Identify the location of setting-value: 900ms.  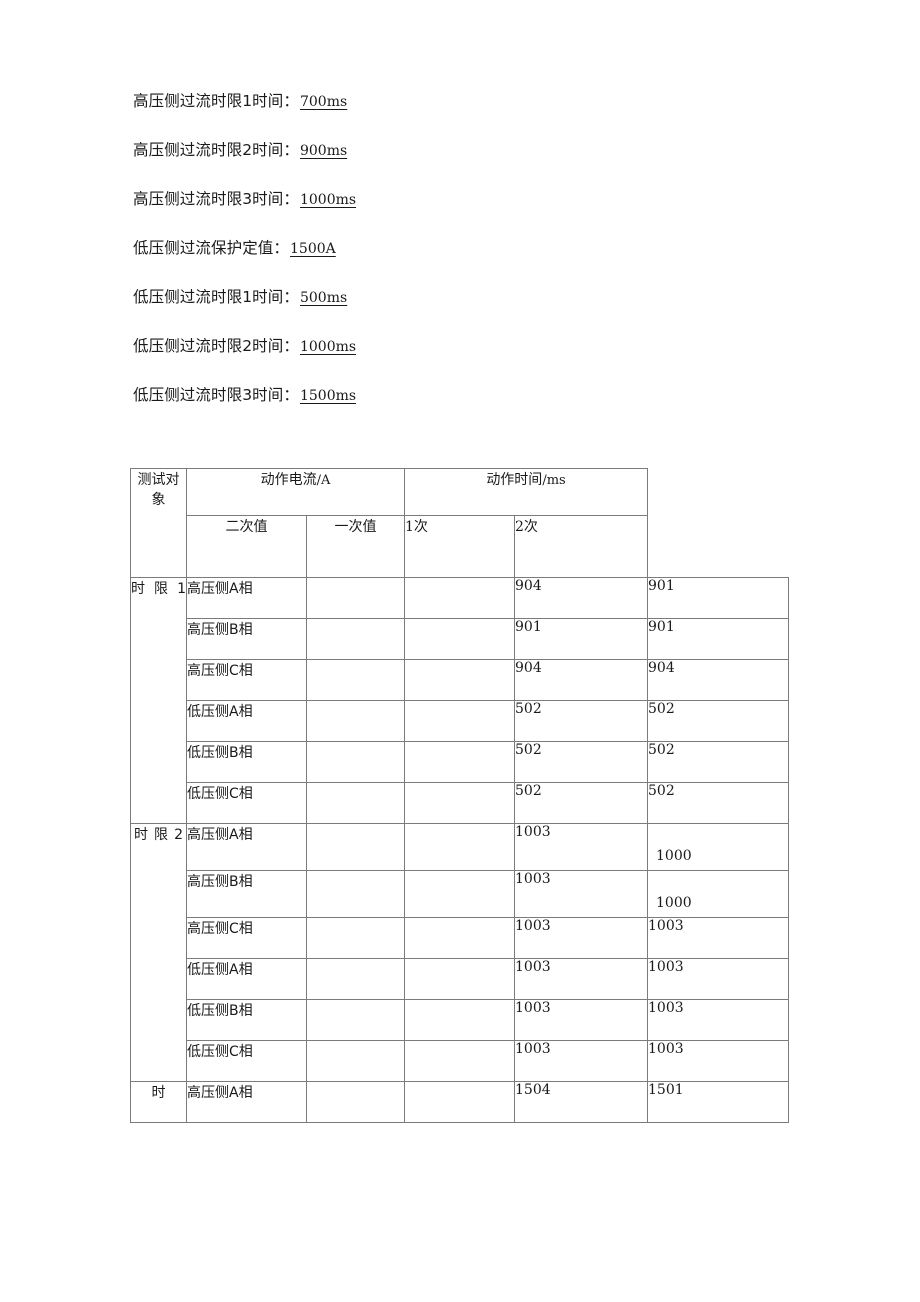
(323, 151).